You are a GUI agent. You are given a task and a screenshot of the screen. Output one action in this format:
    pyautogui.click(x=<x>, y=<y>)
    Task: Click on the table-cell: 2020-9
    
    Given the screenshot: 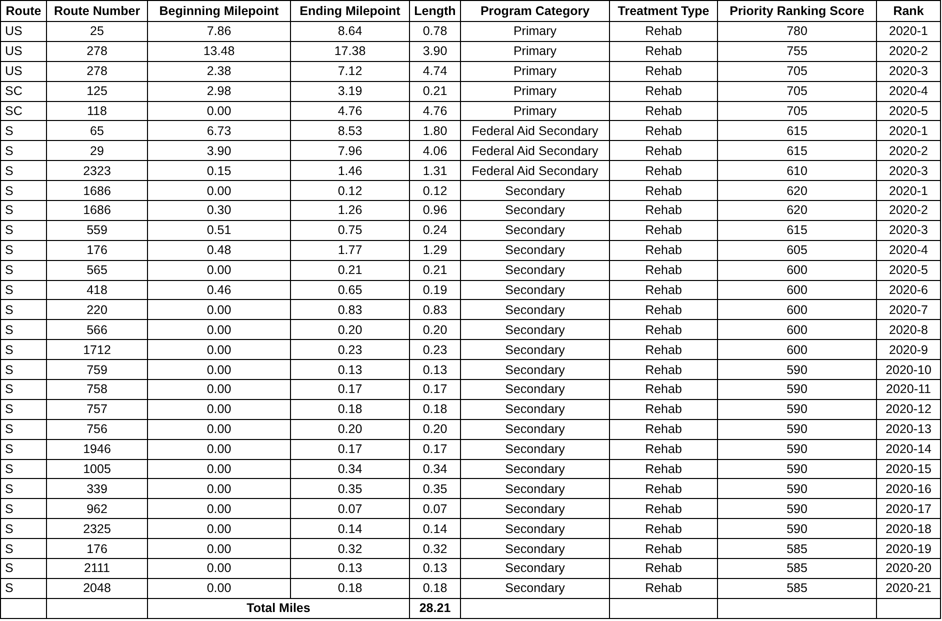 What is the action you would take?
    pyautogui.click(x=908, y=350)
    